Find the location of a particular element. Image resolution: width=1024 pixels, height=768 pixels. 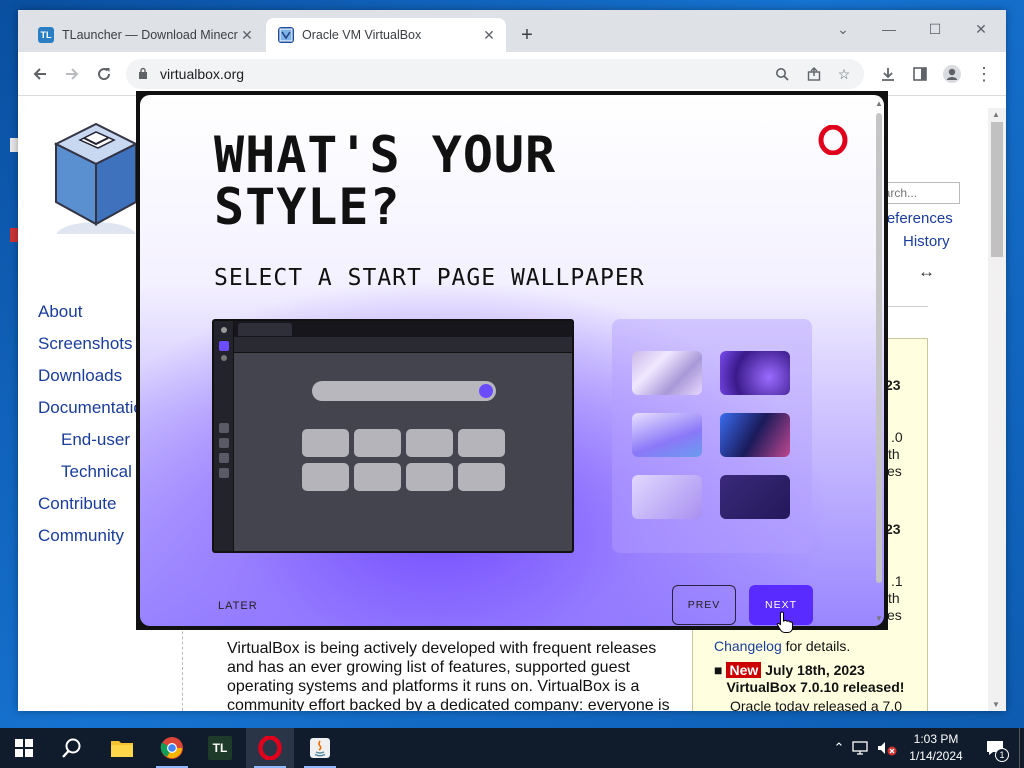

tab-tlauncher: TL TLauncher — Download Minecraft ✕ is located at coordinates (145, 35).